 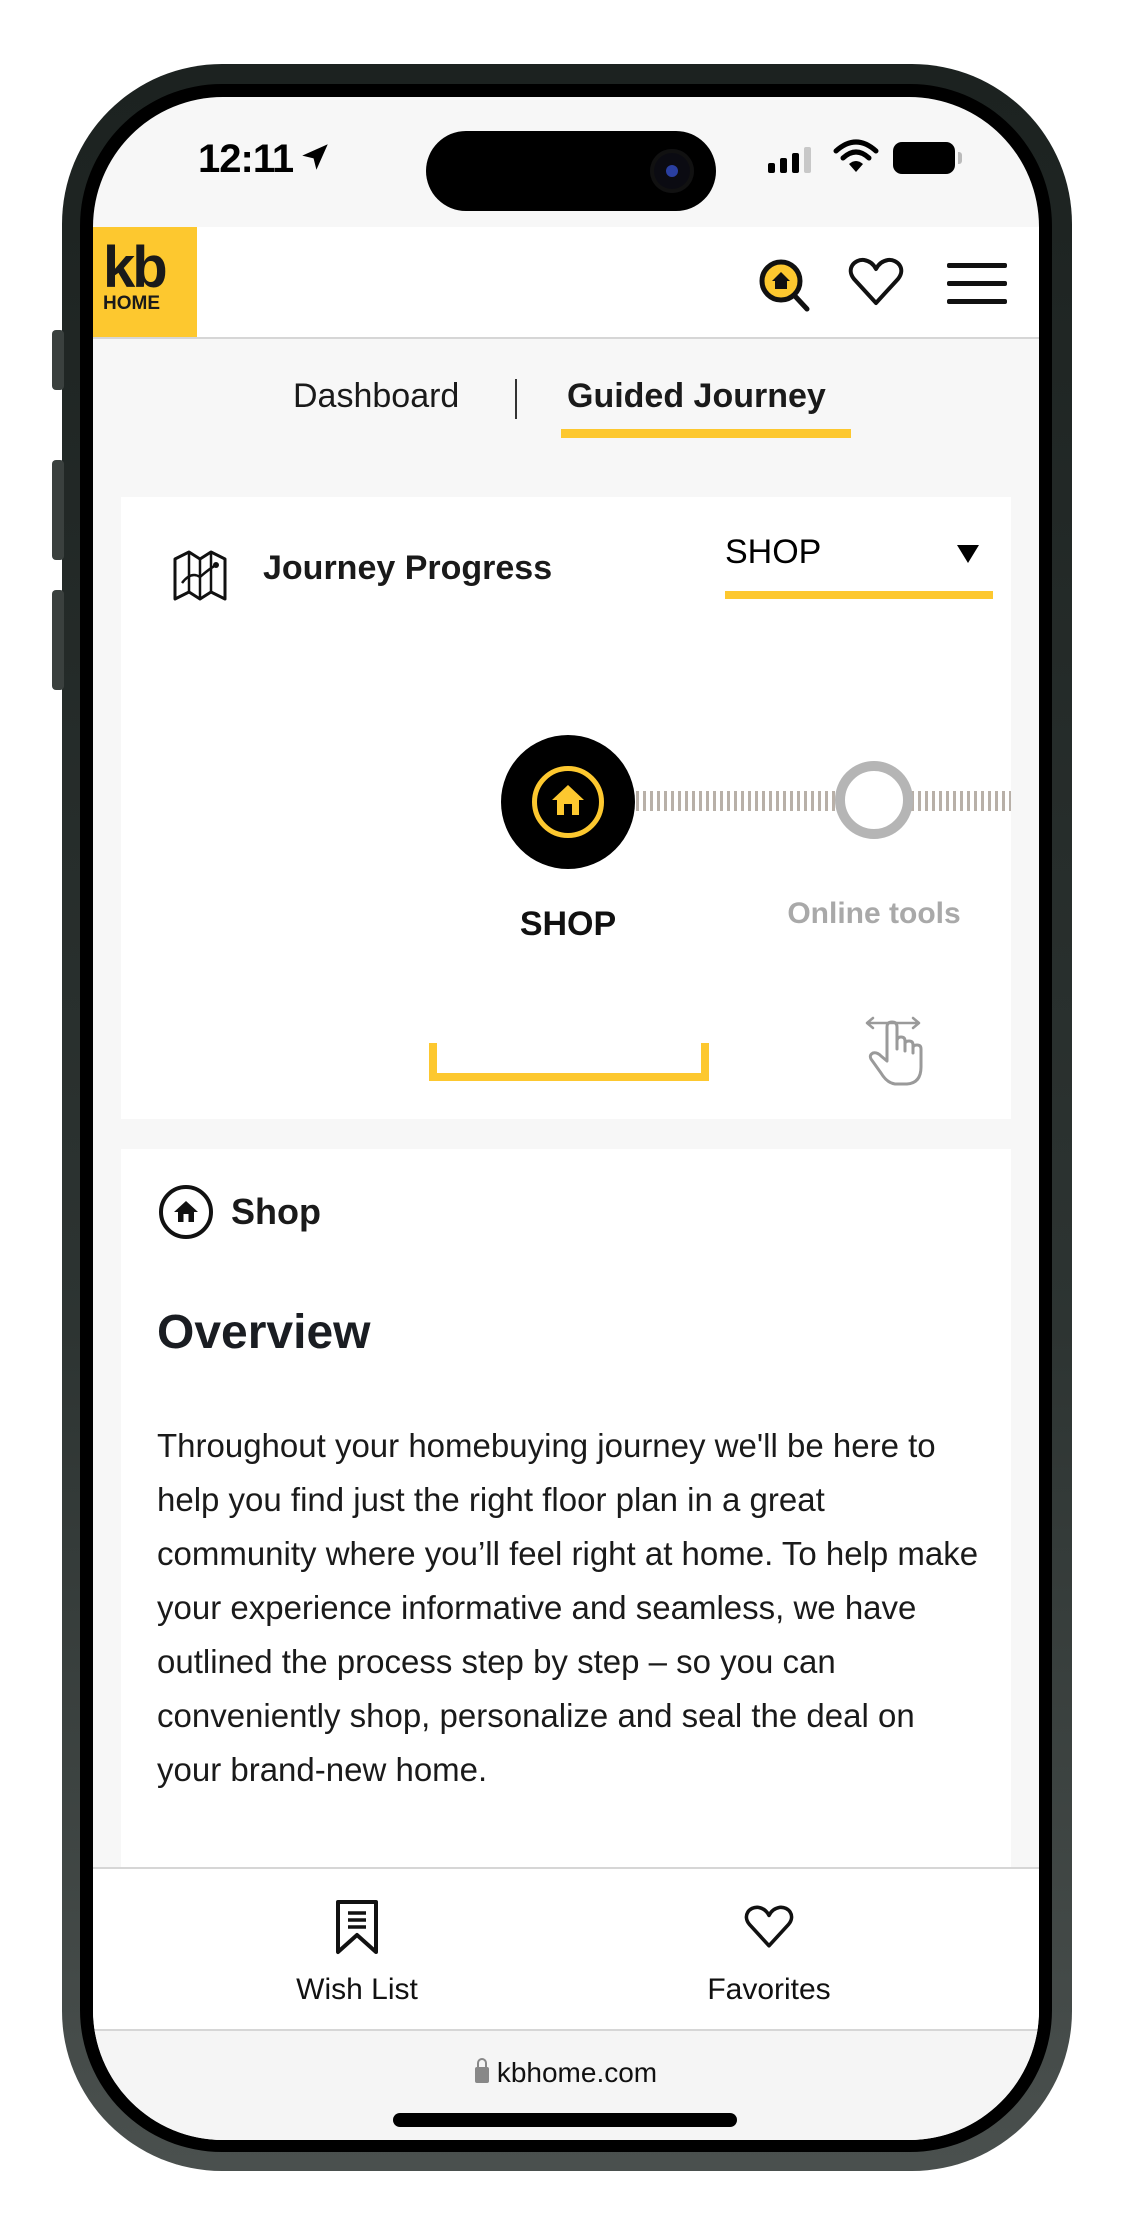 I want to click on step-label-online-tools: Online tools, so click(x=874, y=913).